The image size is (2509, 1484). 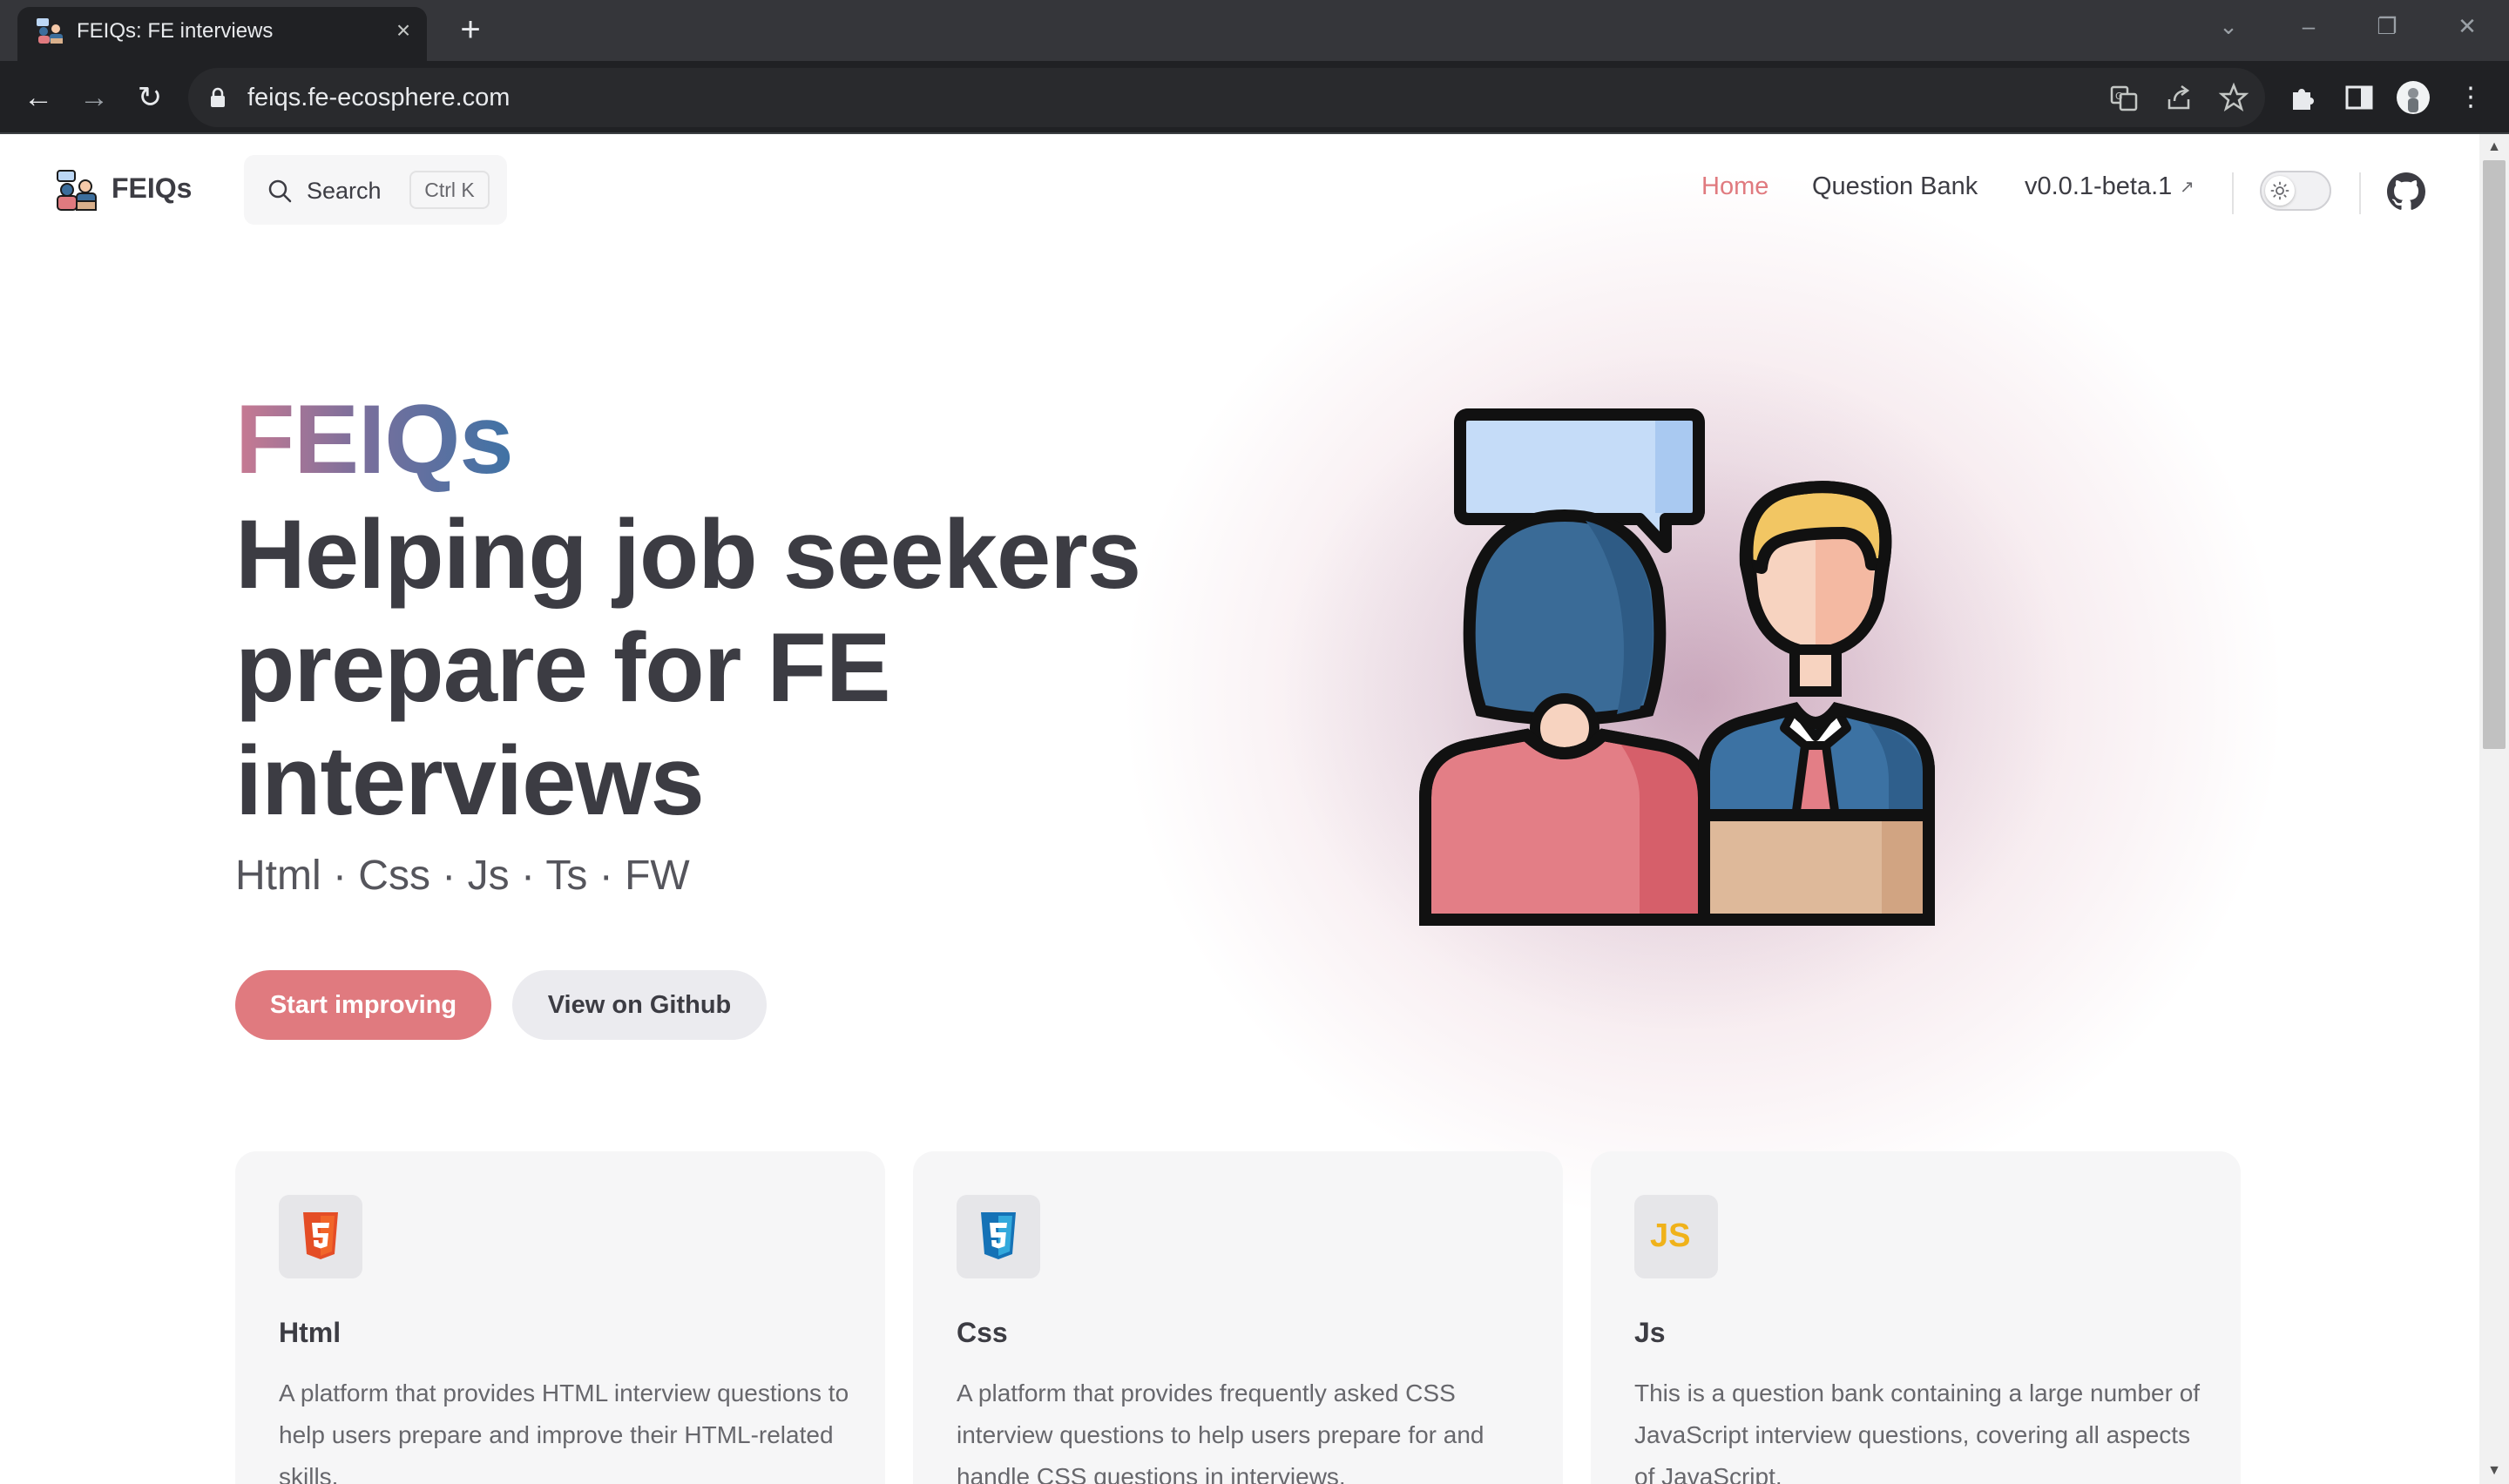 What do you see at coordinates (1226, 97) in the screenshot?
I see `address-bar: feiqs.fe-ecosphere.com G` at bounding box center [1226, 97].